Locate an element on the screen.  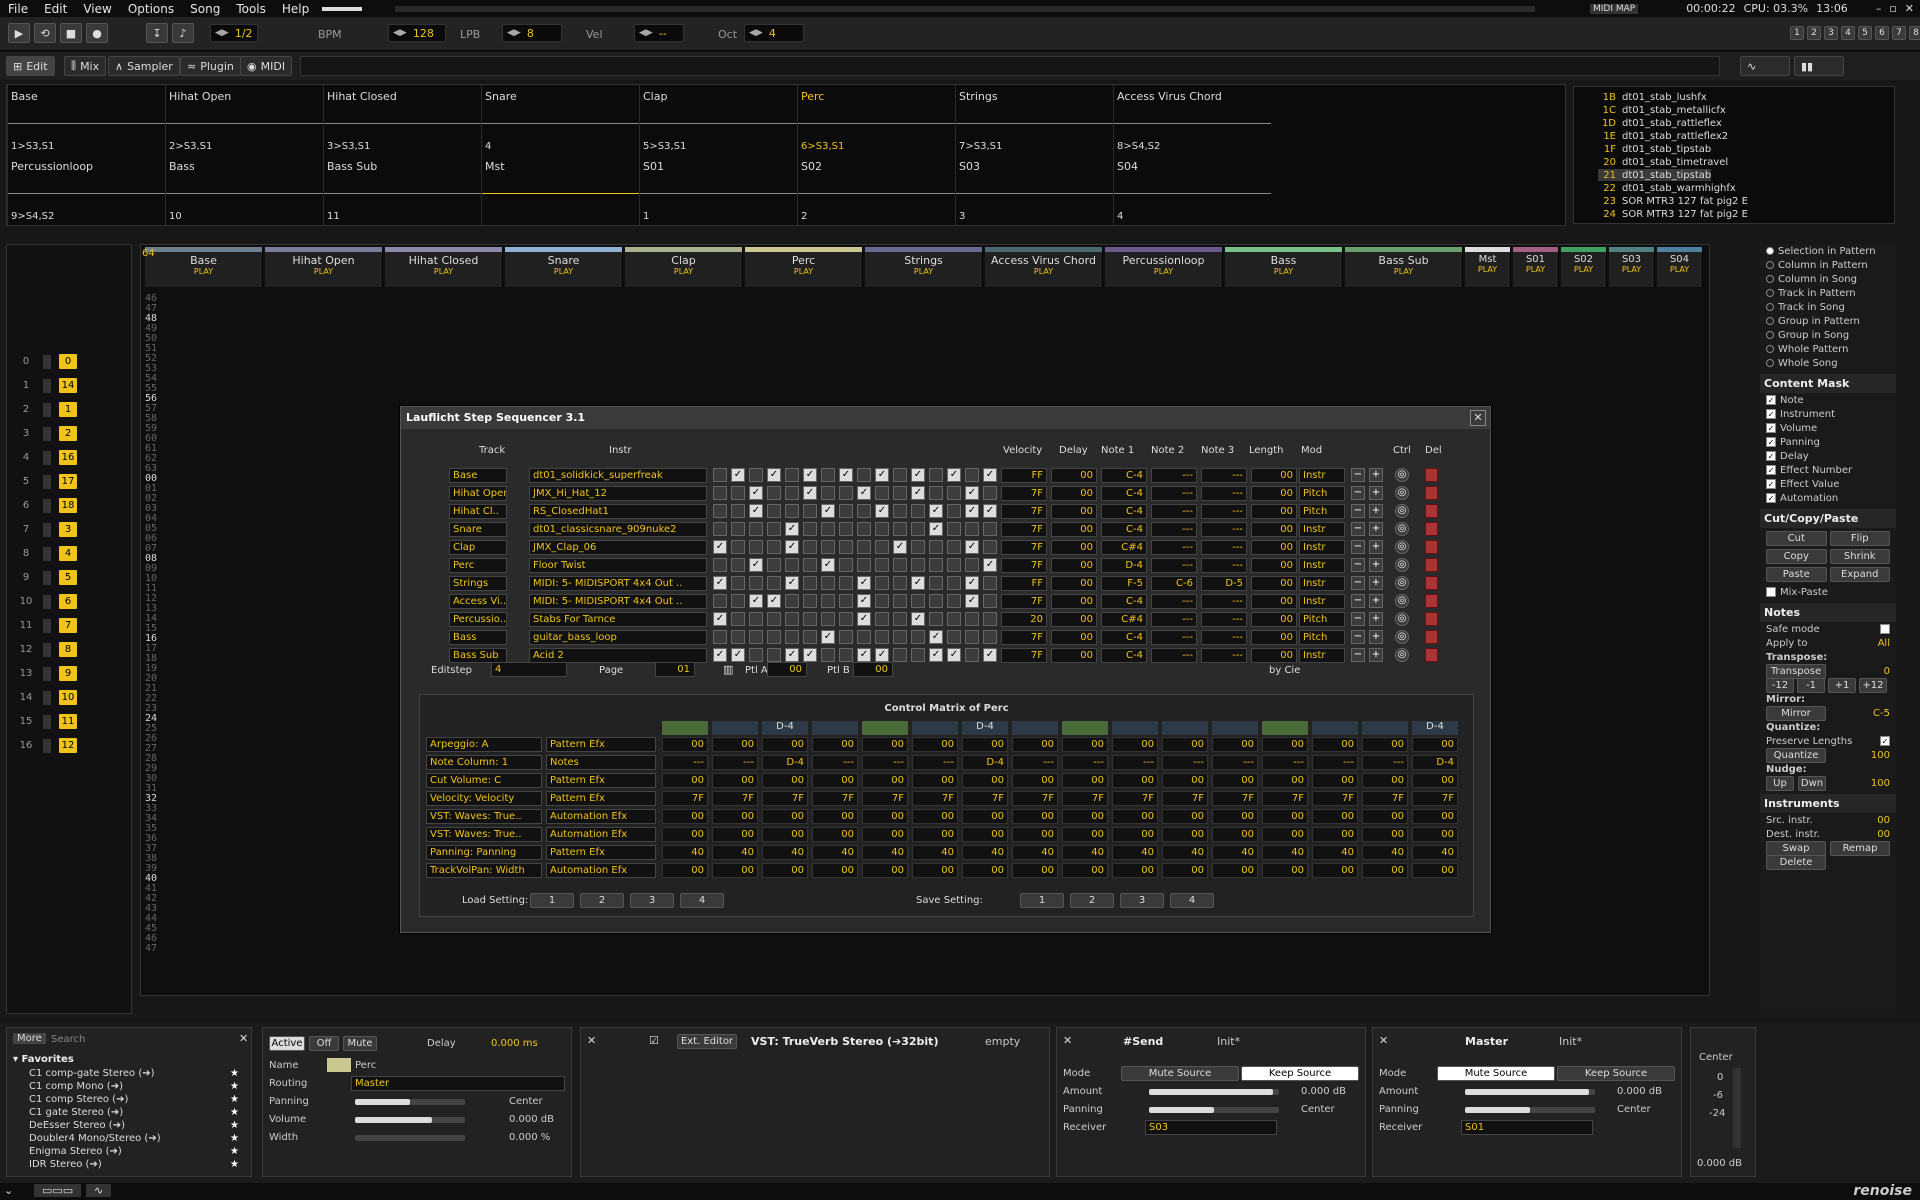
cm-param-select: Cut Volume: C is located at coordinates (484, 780).